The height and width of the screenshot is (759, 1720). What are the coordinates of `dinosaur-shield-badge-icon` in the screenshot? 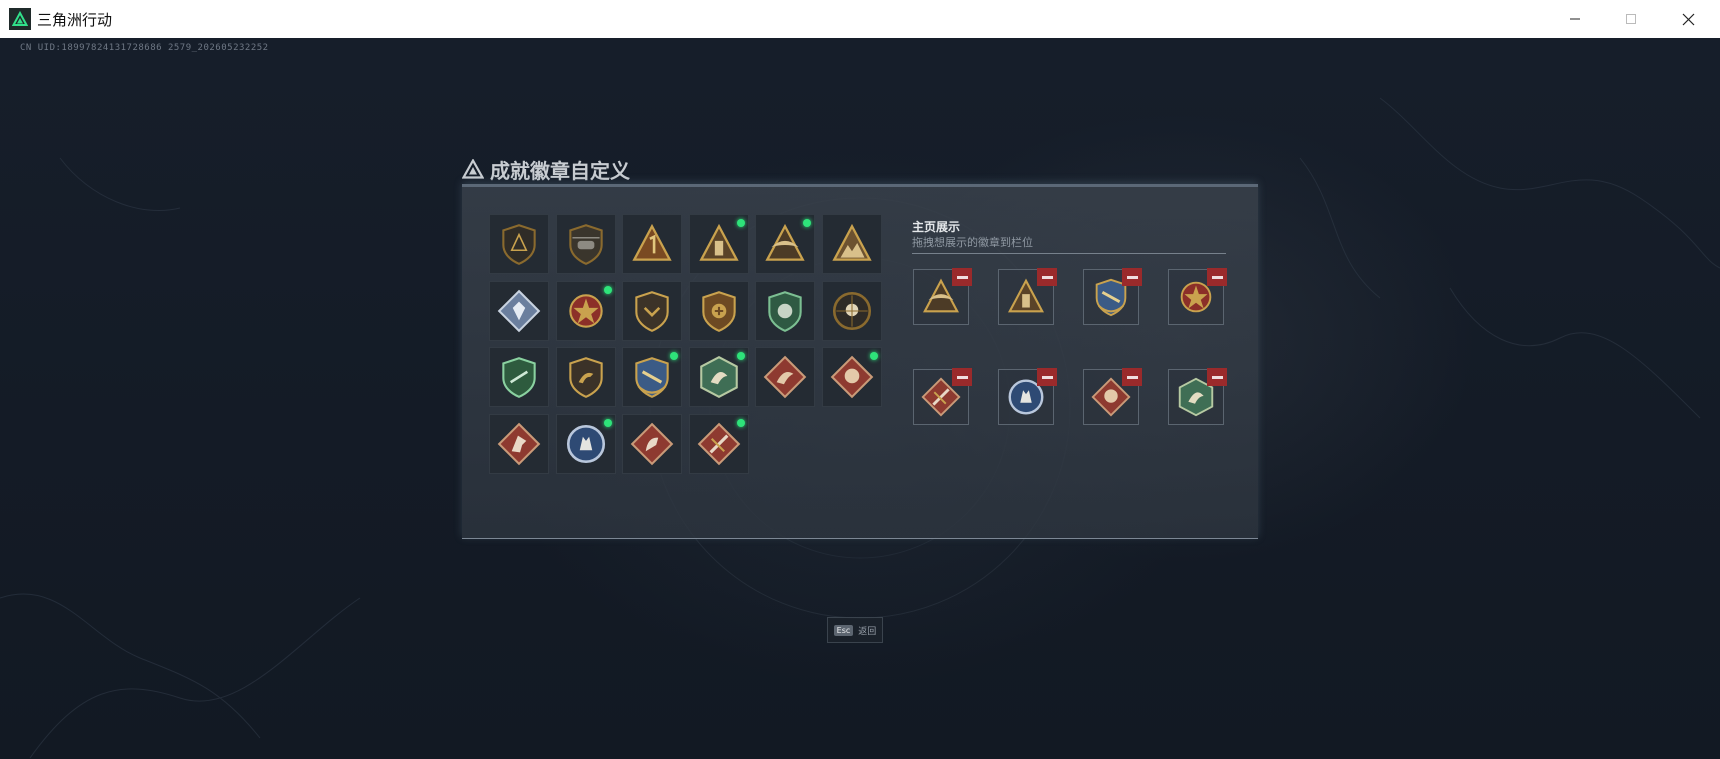 It's located at (585, 377).